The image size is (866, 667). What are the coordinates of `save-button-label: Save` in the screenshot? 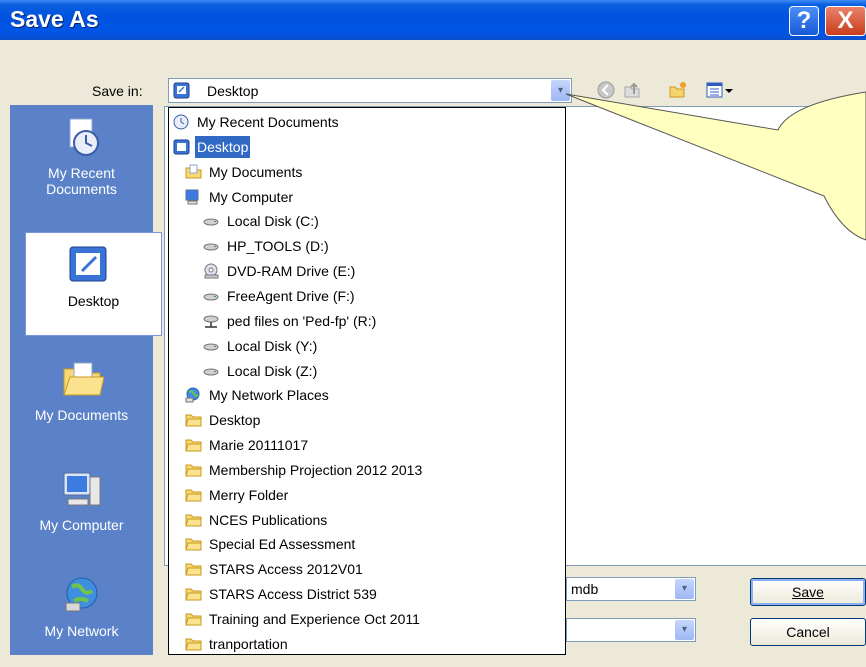 It's located at (808, 592).